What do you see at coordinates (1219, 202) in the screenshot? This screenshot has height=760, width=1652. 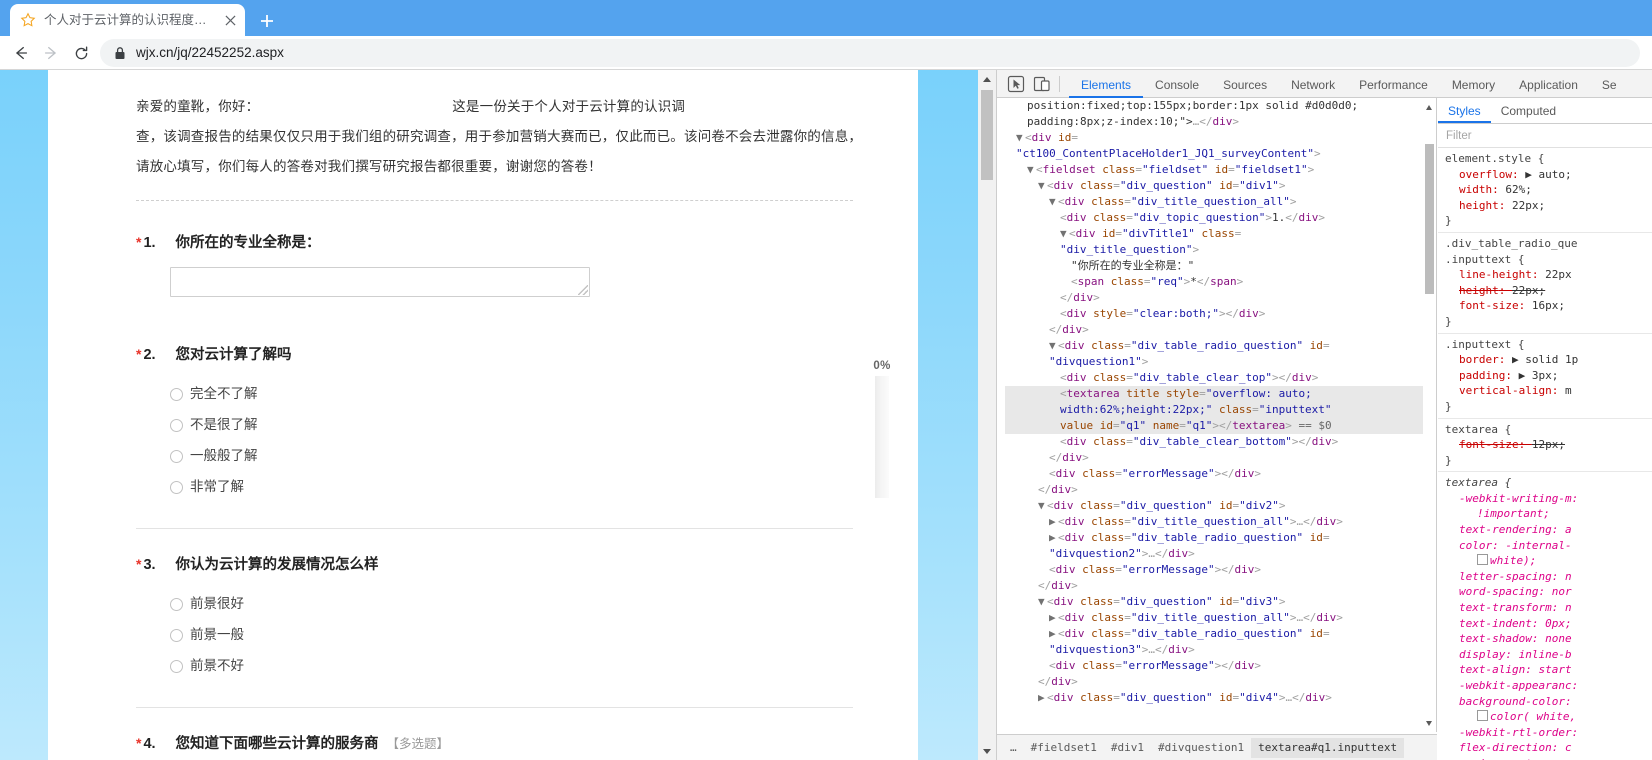 I see `dom-node-line: ▼ <div class="div_title_question_all">` at bounding box center [1219, 202].